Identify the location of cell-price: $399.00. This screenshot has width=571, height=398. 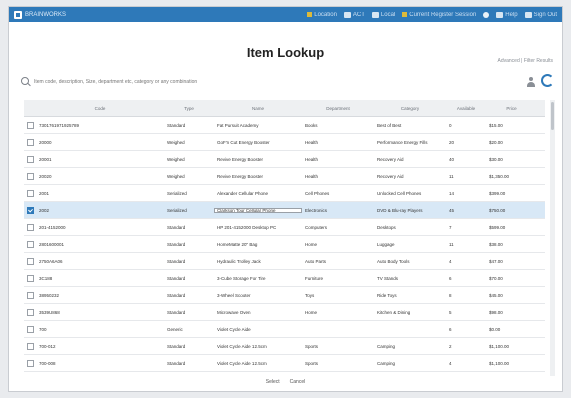
(497, 193).